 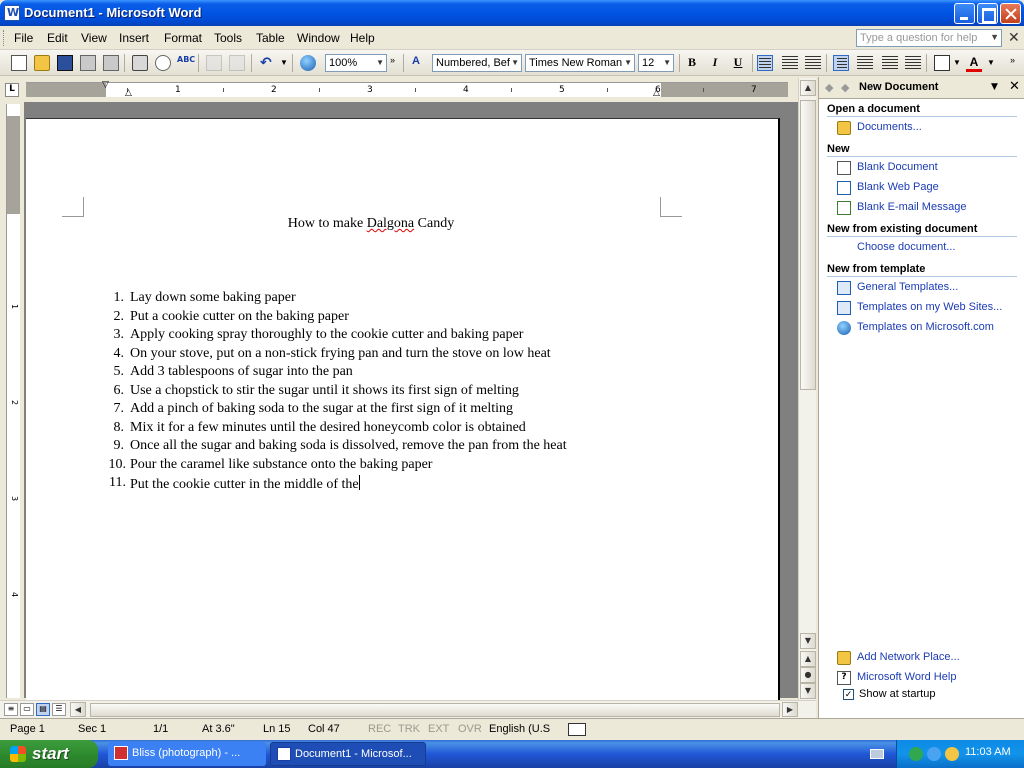 I want to click on save-disk-icon, so click(x=65, y=63).